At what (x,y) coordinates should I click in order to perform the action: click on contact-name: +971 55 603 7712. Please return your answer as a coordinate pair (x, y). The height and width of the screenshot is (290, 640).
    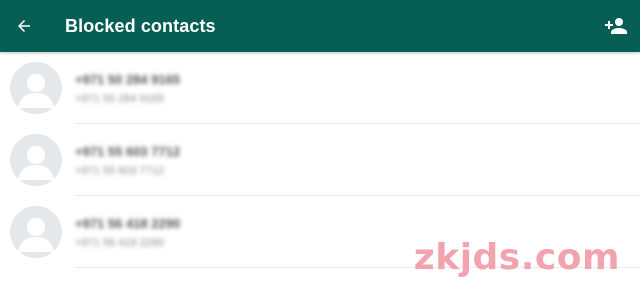
    Looking at the image, I should click on (128, 151).